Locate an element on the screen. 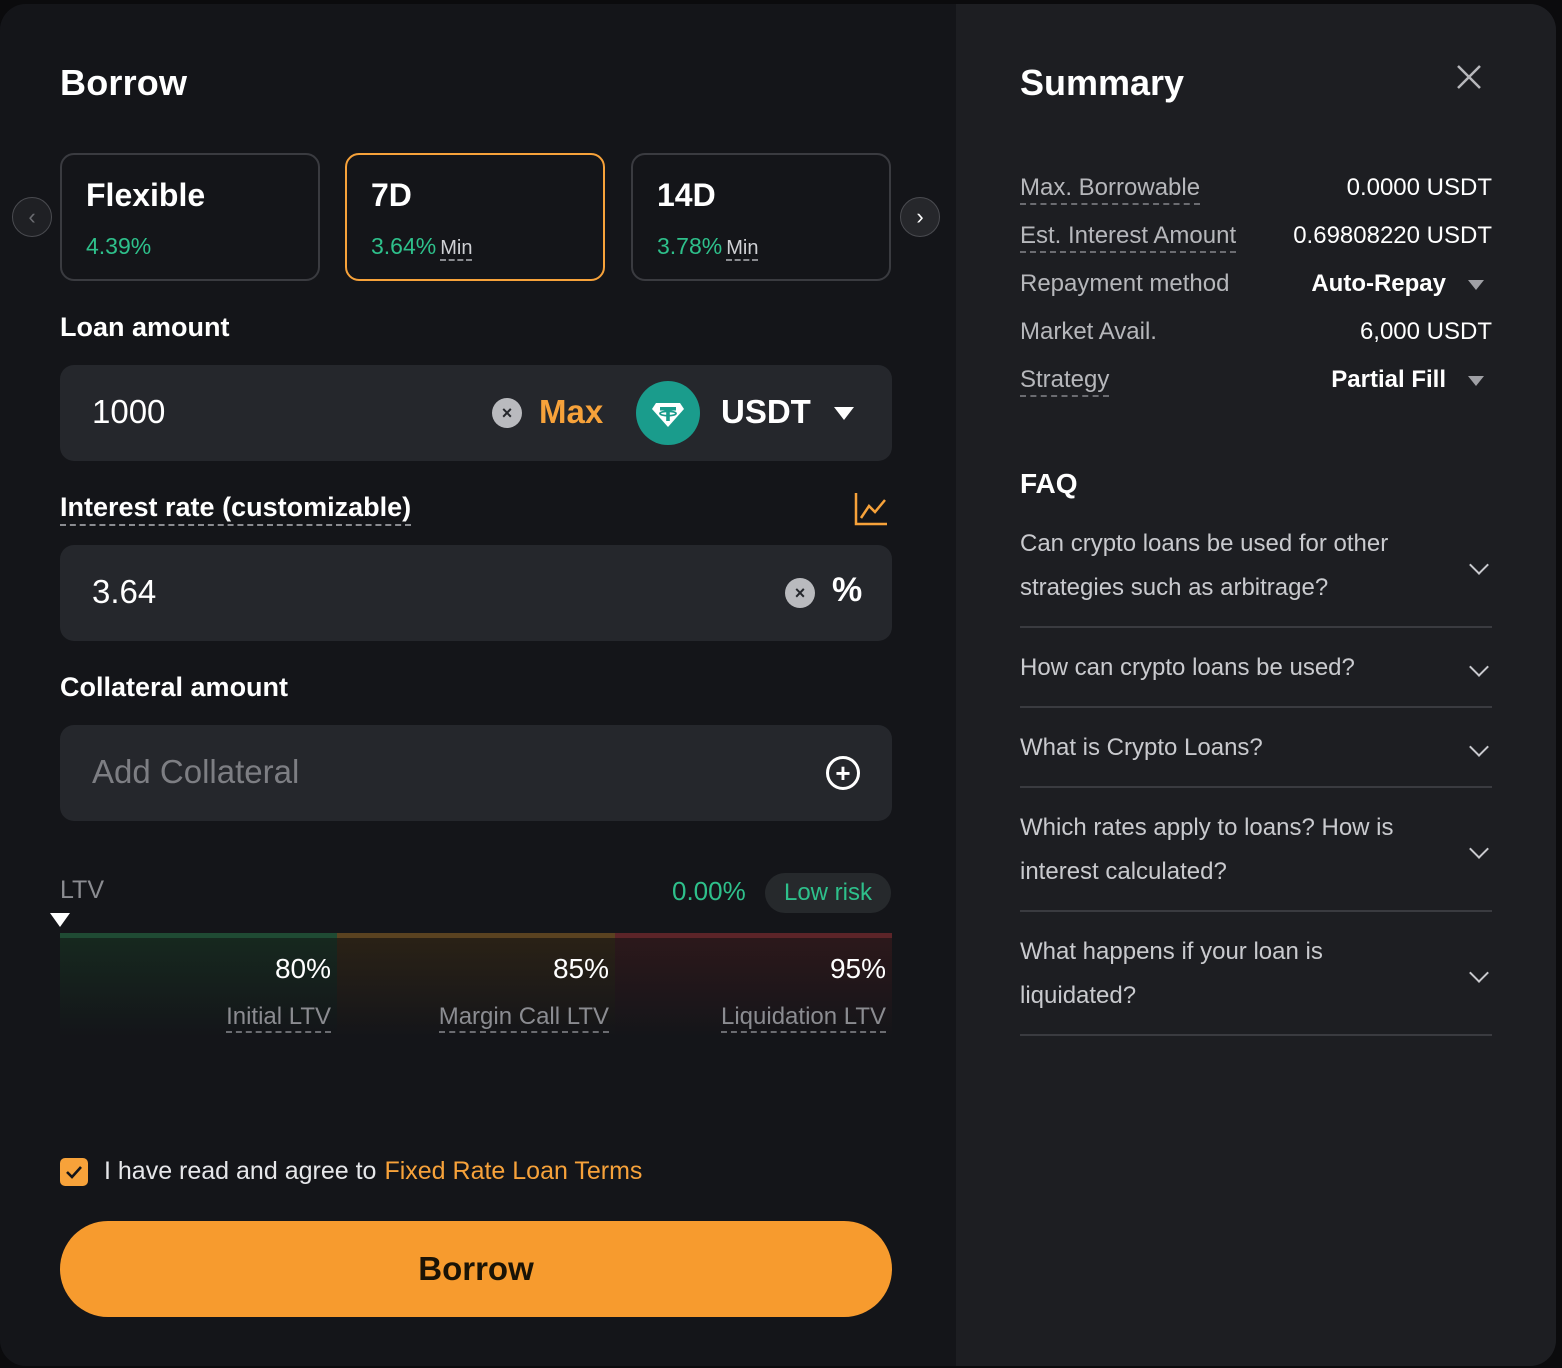 Image resolution: width=1562 pixels, height=1368 pixels. rate-chart-icon is located at coordinates (871, 509).